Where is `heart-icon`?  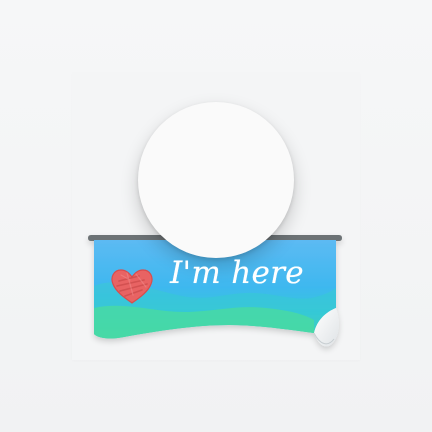 heart-icon is located at coordinates (132, 286).